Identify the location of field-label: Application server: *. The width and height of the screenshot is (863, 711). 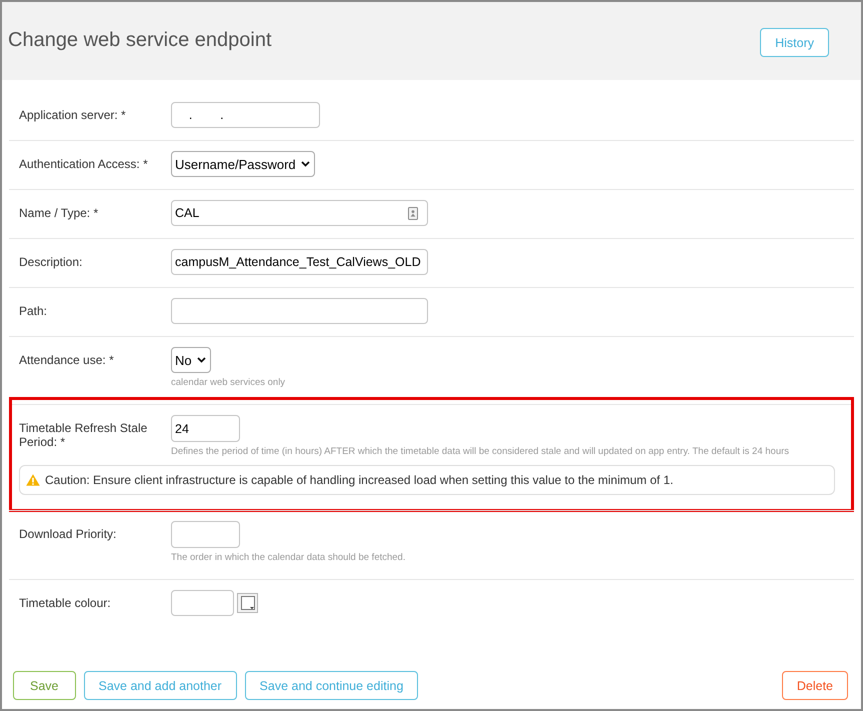
(73, 115).